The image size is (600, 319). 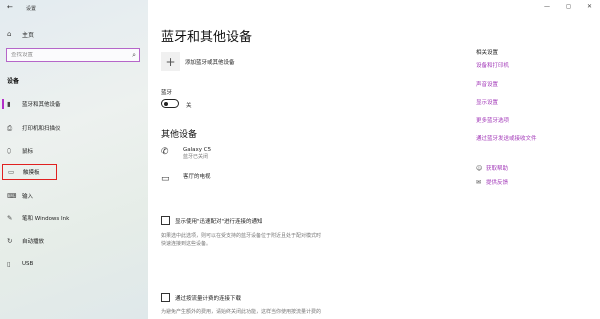 What do you see at coordinates (479, 182) in the screenshot?
I see `feedback-icon: ✉` at bounding box center [479, 182].